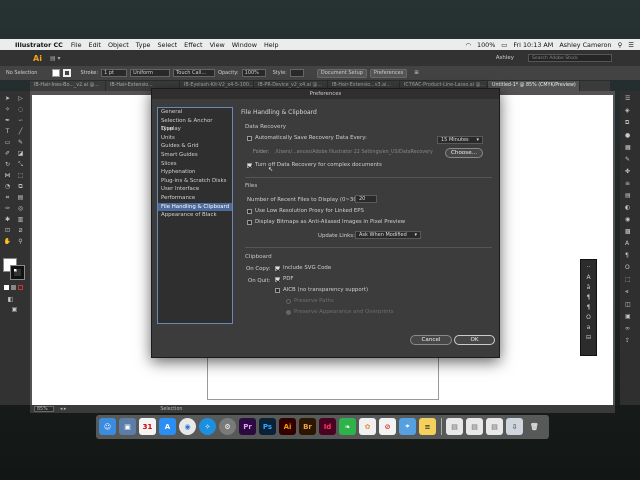 The height and width of the screenshot is (480, 640). I want to click on draw-mode-icon: ◧, so click(10, 299).